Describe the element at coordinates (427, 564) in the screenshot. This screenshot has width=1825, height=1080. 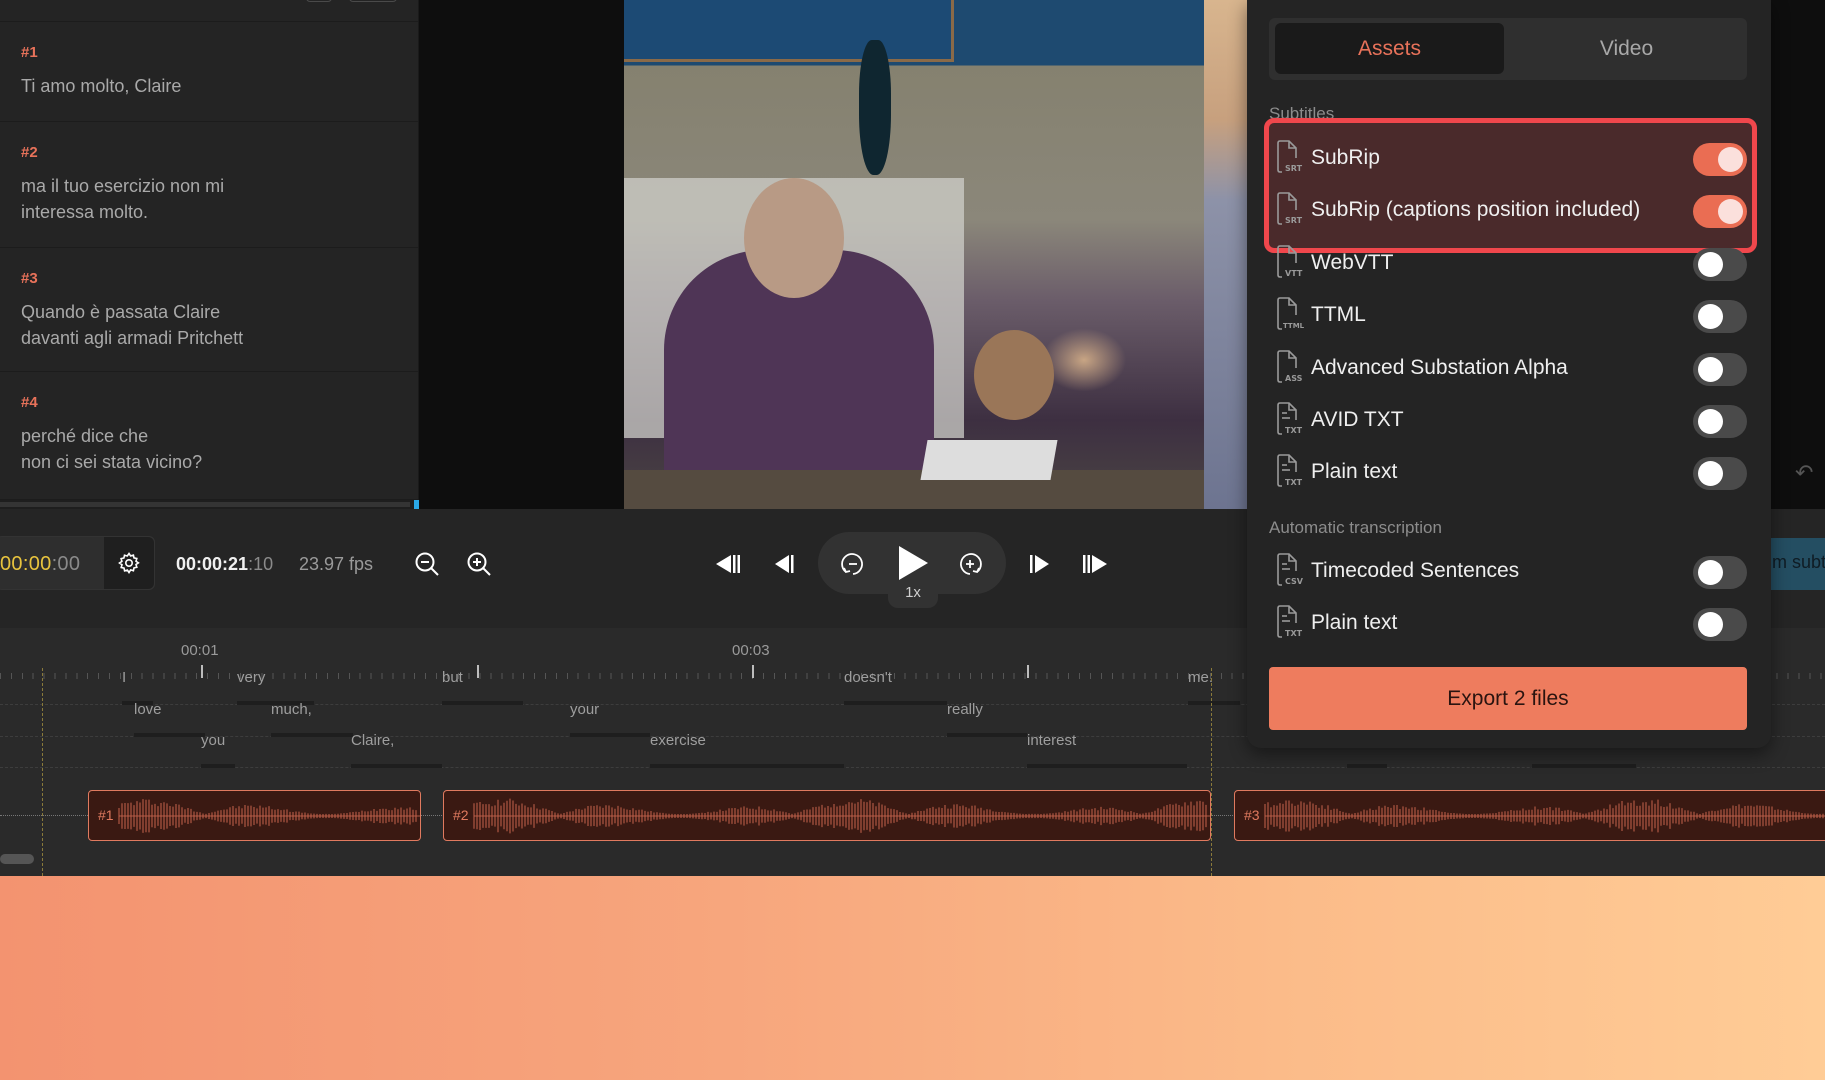
I see `zoom-out-button` at that location.